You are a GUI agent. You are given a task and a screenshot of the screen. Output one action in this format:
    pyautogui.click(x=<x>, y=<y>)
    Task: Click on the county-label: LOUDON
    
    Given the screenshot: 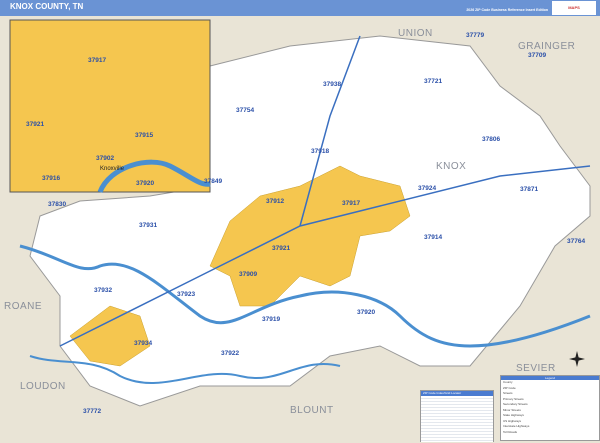 What is the action you would take?
    pyautogui.click(x=43, y=386)
    